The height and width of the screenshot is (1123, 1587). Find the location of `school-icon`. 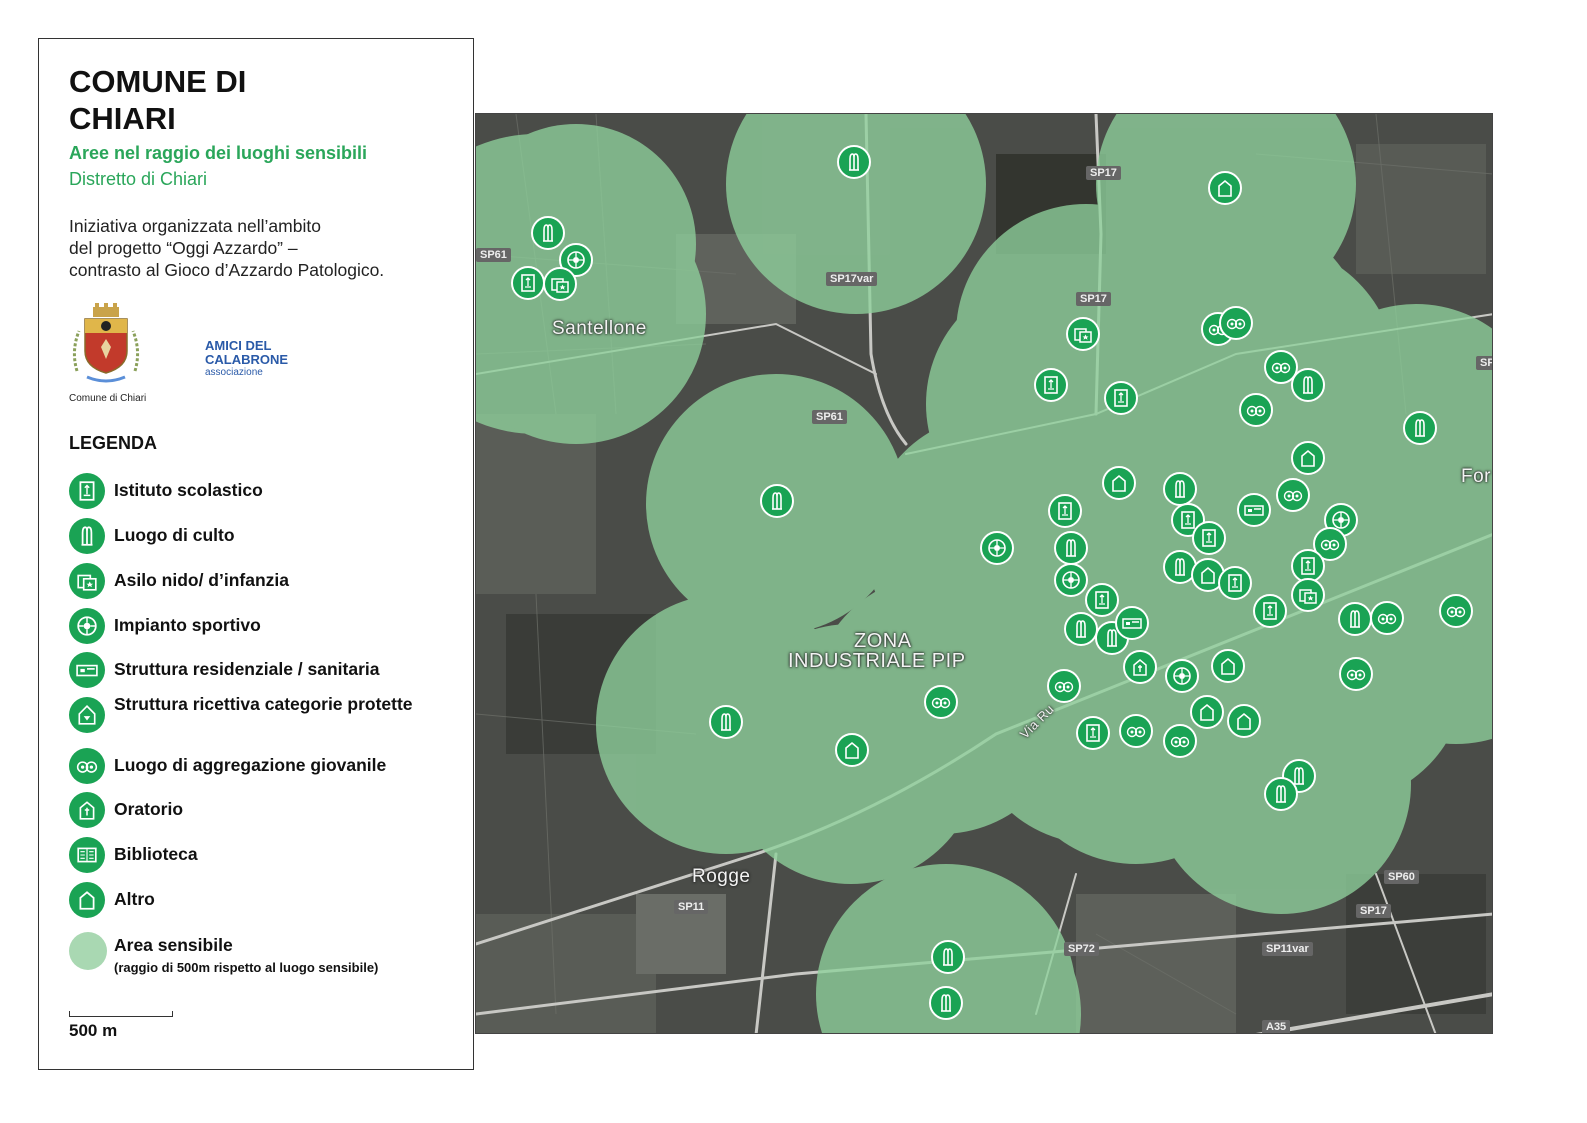

school-icon is located at coordinates (87, 491).